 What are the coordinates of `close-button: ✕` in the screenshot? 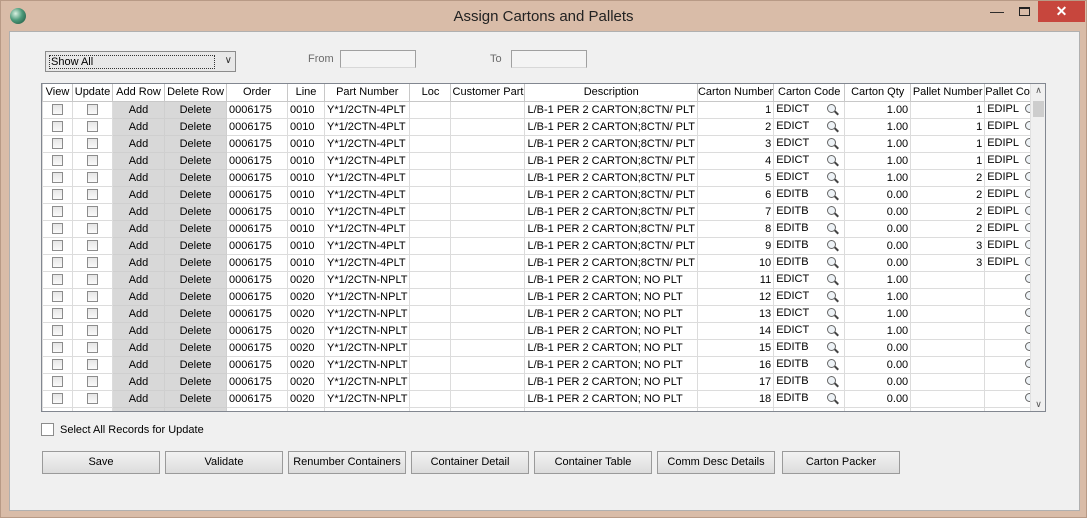 It's located at (1061, 11).